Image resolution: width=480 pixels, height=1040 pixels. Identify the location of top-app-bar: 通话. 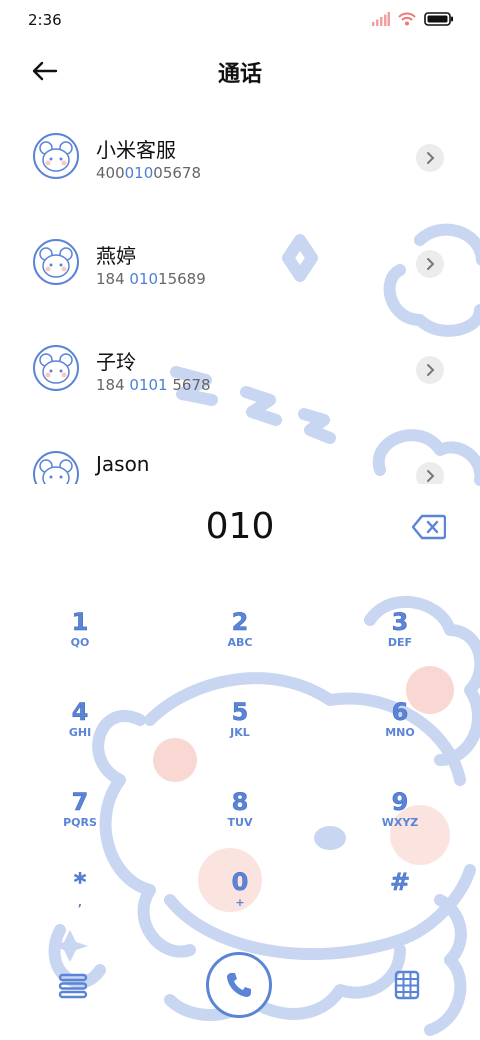
(240, 70).